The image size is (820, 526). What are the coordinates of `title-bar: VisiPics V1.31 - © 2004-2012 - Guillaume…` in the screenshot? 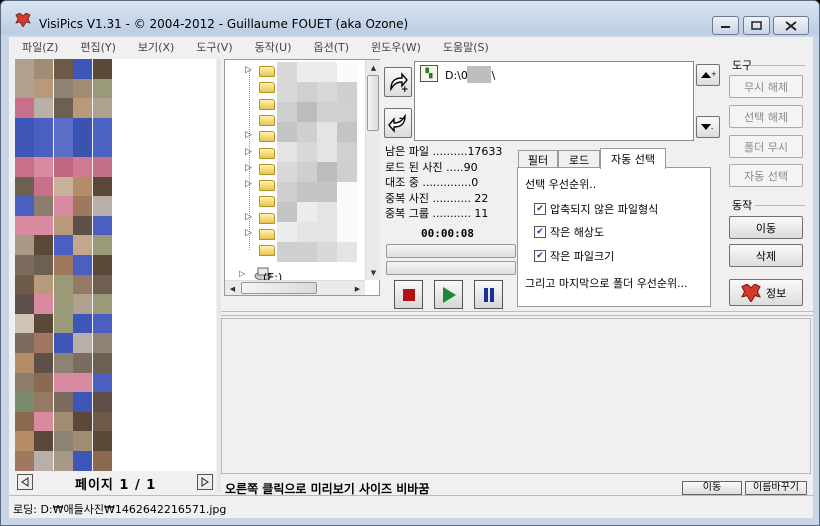 It's located at (410, 18).